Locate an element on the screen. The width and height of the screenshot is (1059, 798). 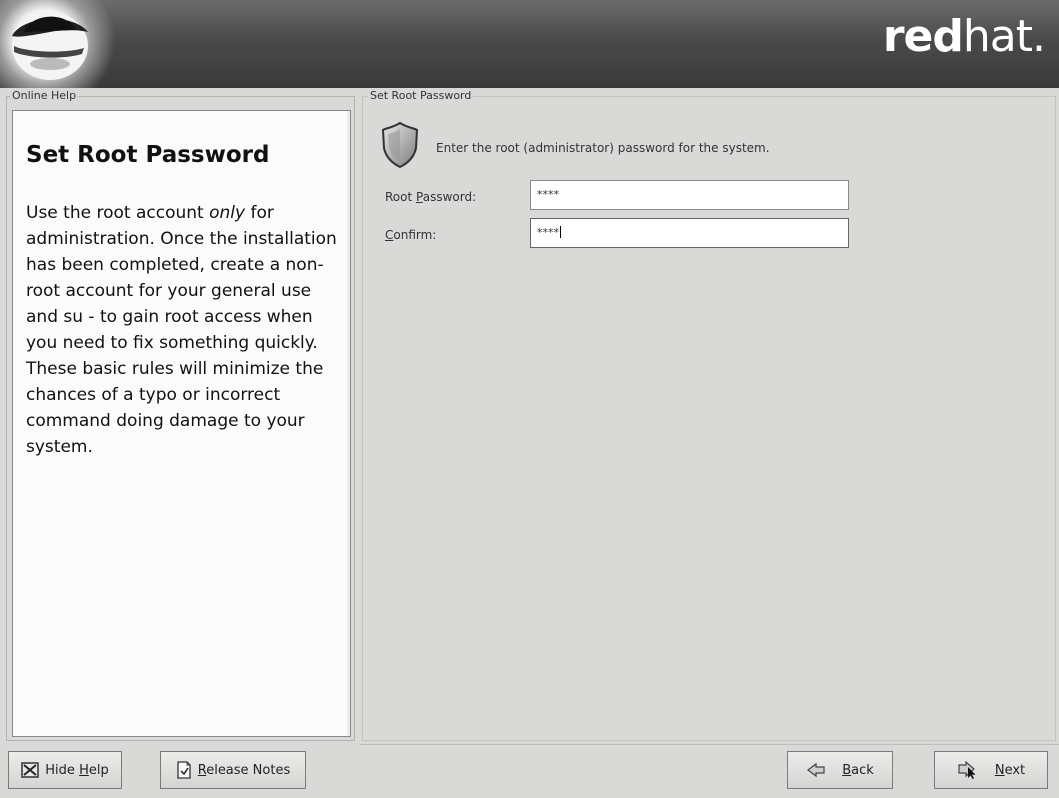
confirm-password-label: Confirm: is located at coordinates (410, 235).